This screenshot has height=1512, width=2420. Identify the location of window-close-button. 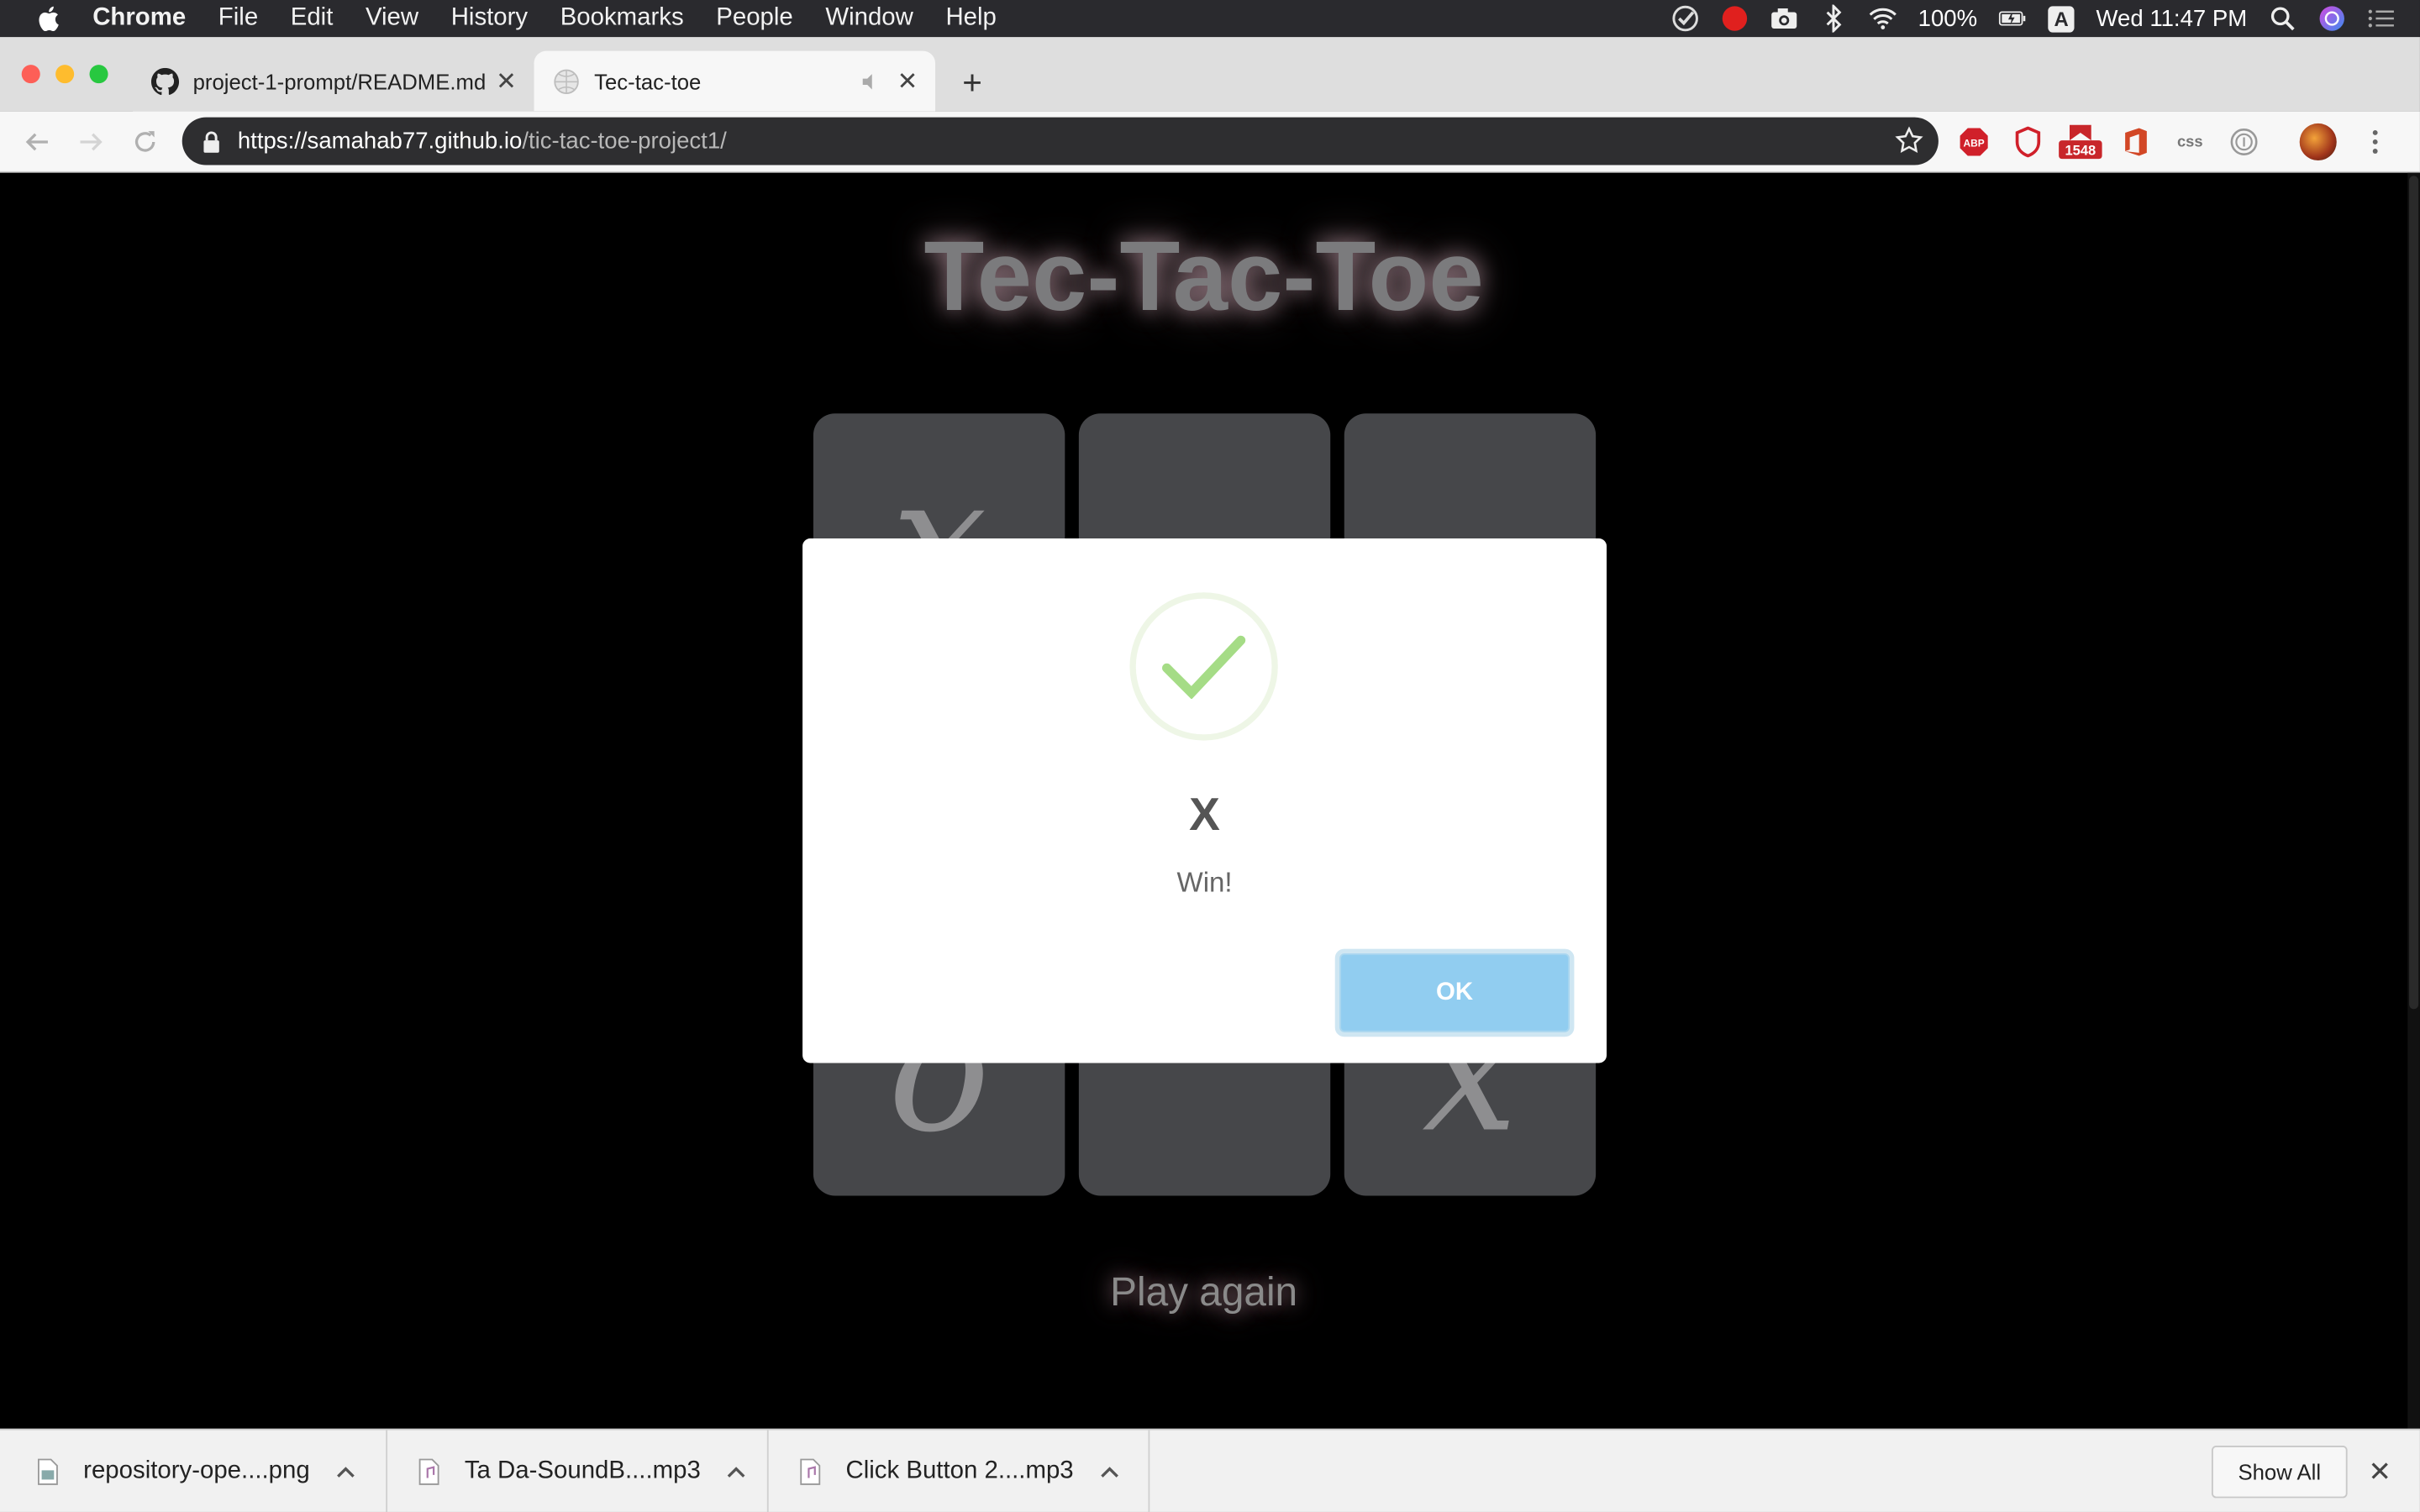
(30, 74).